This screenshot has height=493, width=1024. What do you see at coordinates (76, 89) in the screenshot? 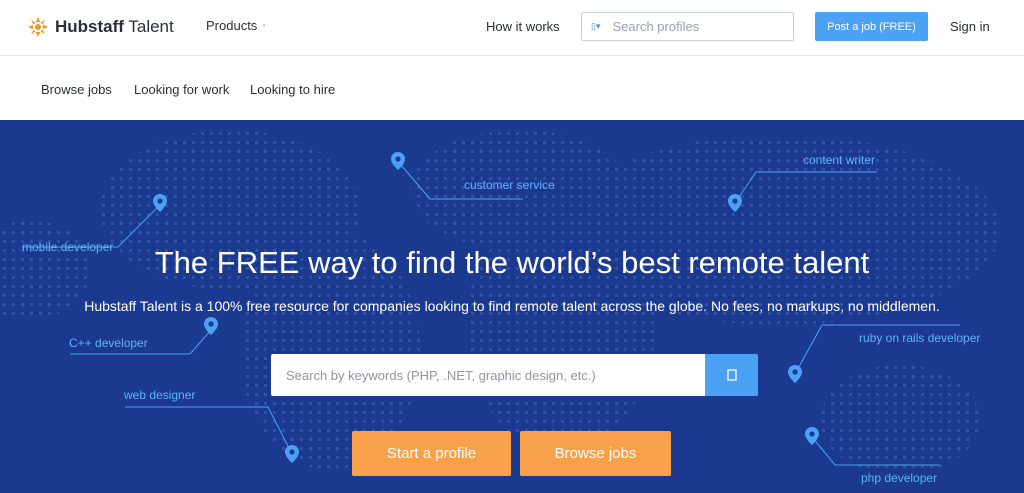
I see `browse-jobs-link: Browse jobs` at bounding box center [76, 89].